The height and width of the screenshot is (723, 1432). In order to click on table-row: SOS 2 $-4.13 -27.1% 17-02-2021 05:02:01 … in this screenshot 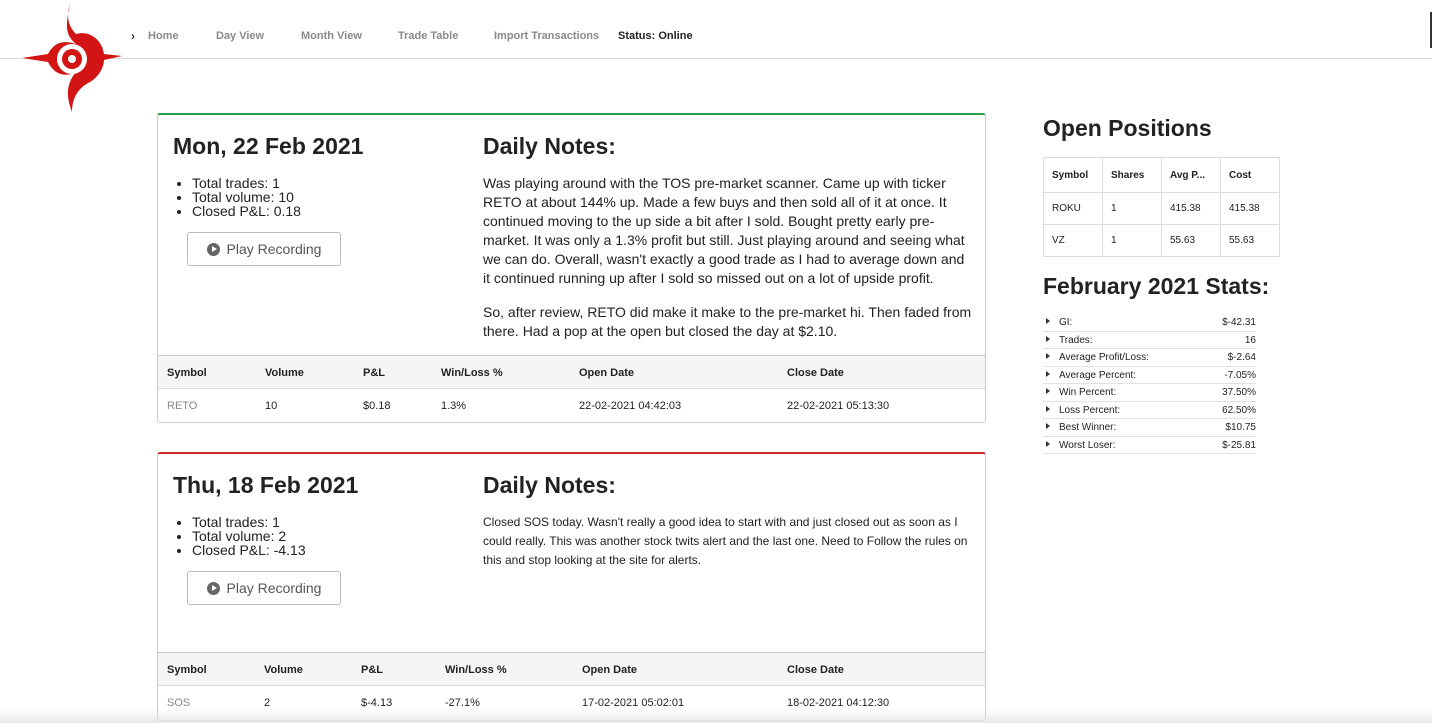, I will do `click(571, 703)`.